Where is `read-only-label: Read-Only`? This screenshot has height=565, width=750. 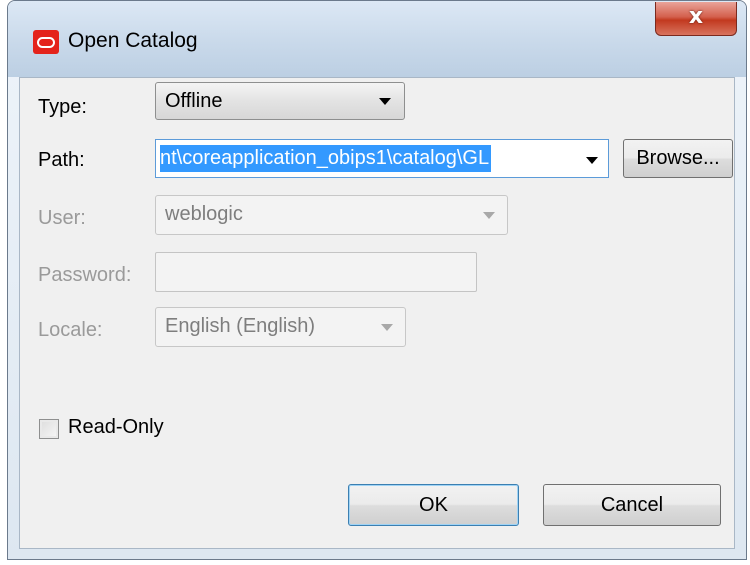 read-only-label: Read-Only is located at coordinates (116, 427).